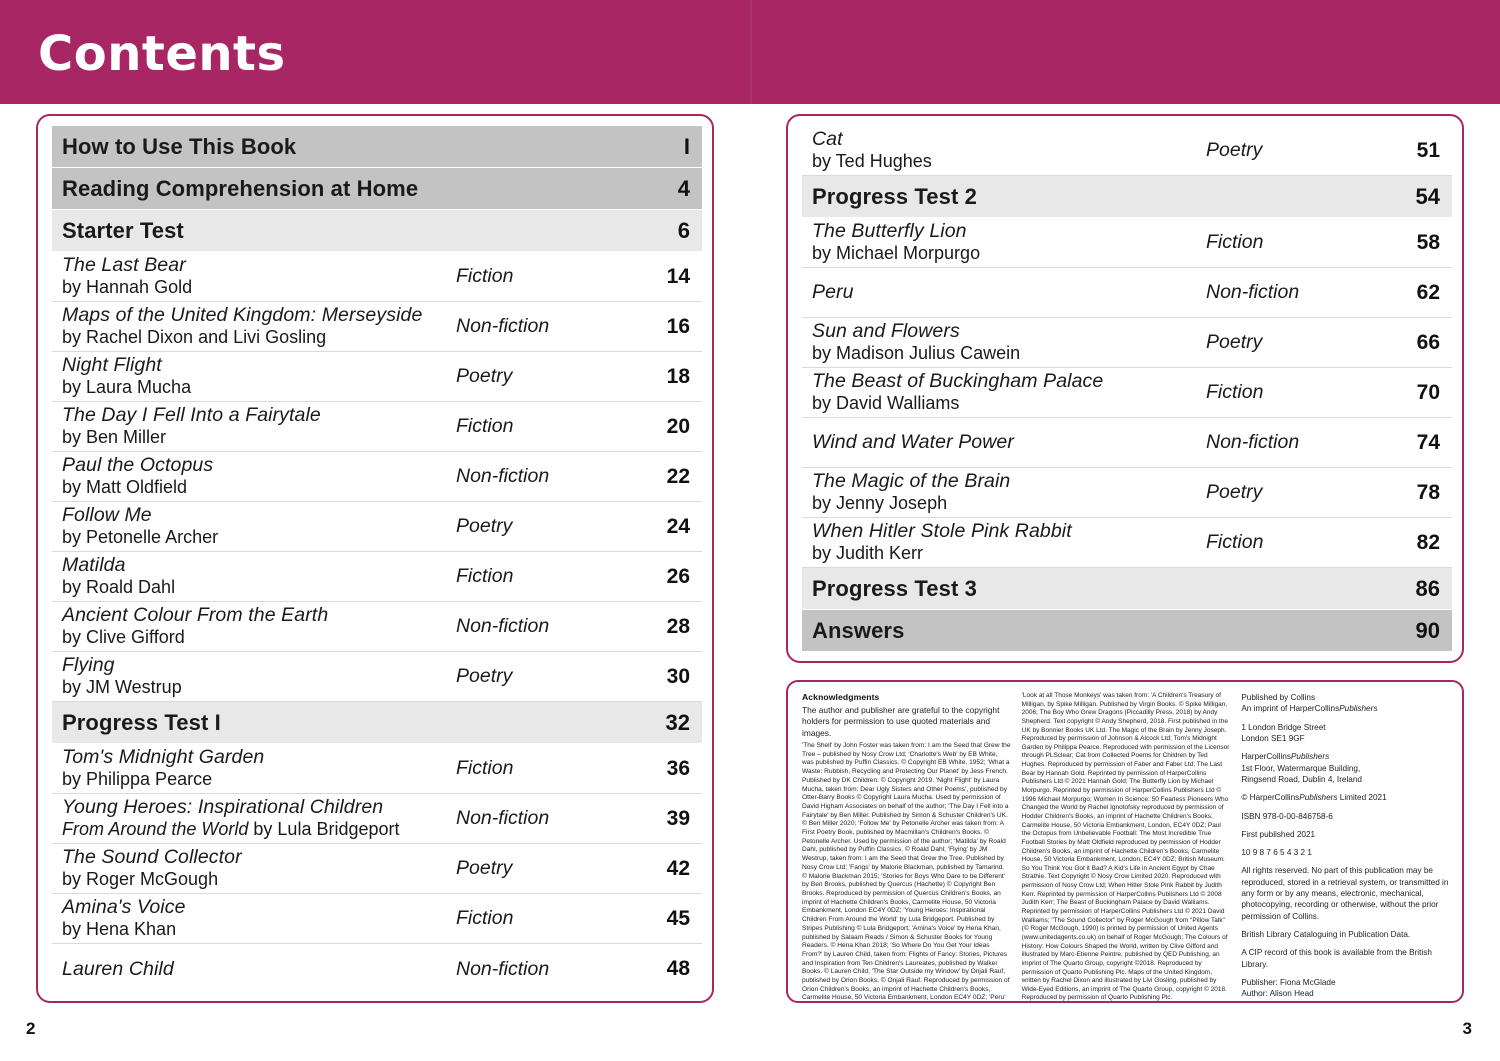 The height and width of the screenshot is (1061, 1500). I want to click on toc-title-text: Tom's Midnight Garden, so click(163, 757).